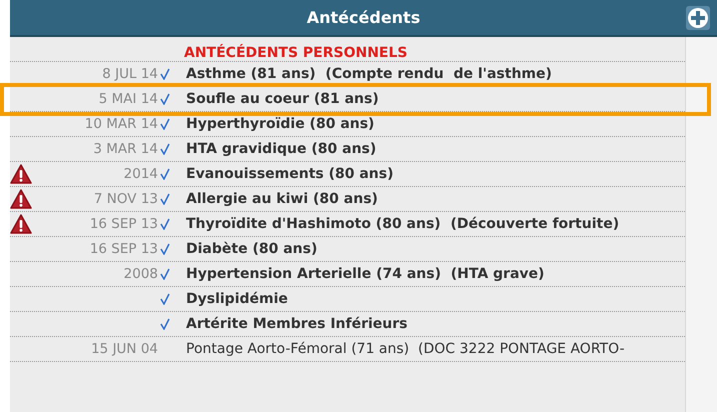  Describe the element at coordinates (297, 324) in the screenshot. I see `row-title: Artérite Membres Inférieurs` at that location.